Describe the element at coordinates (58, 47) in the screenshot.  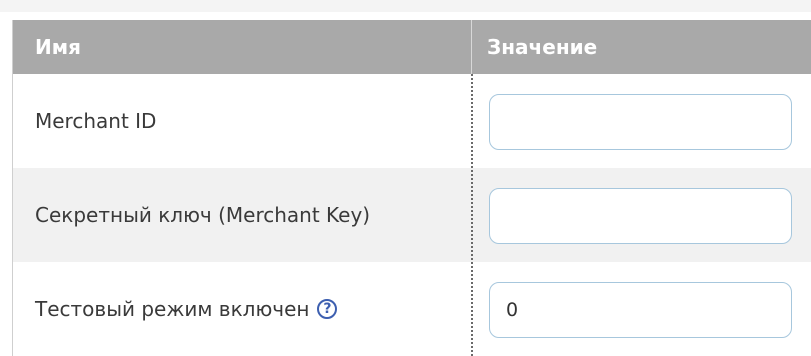
I see `column-header-name: Имя` at that location.